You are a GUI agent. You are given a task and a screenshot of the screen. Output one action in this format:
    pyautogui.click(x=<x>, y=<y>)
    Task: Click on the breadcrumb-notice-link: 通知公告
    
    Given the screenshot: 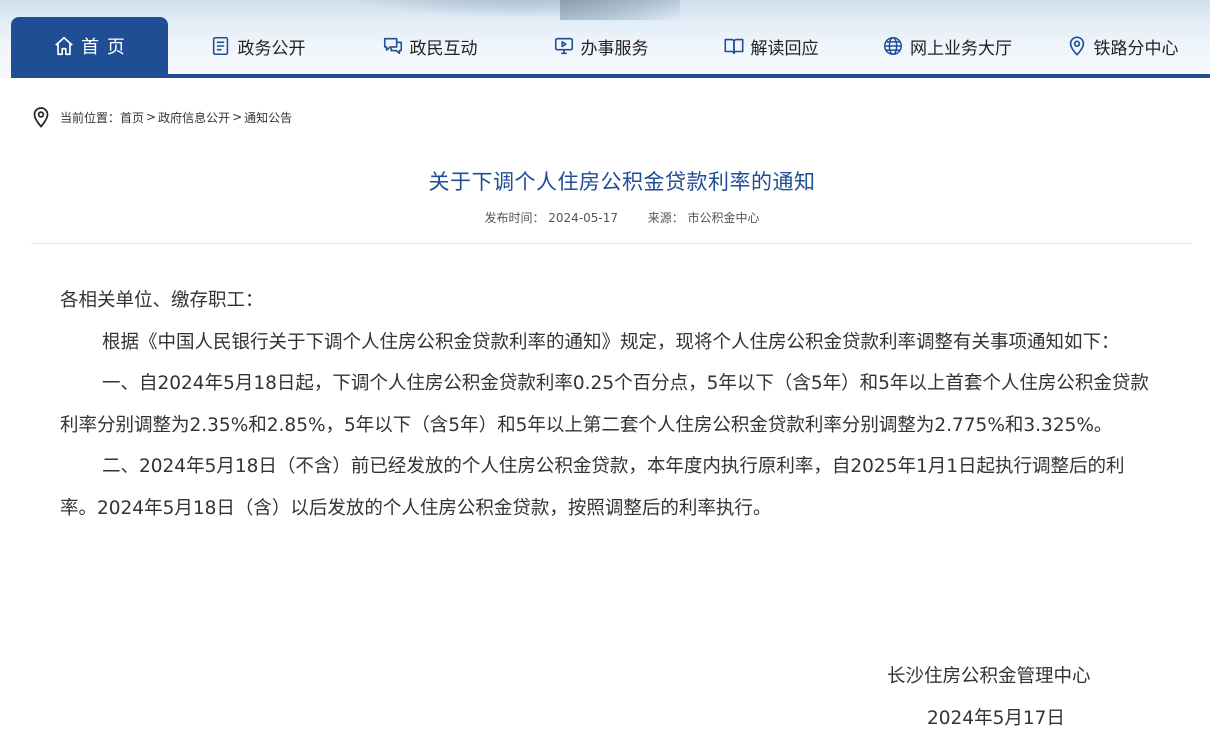 What is the action you would take?
    pyautogui.click(x=268, y=117)
    